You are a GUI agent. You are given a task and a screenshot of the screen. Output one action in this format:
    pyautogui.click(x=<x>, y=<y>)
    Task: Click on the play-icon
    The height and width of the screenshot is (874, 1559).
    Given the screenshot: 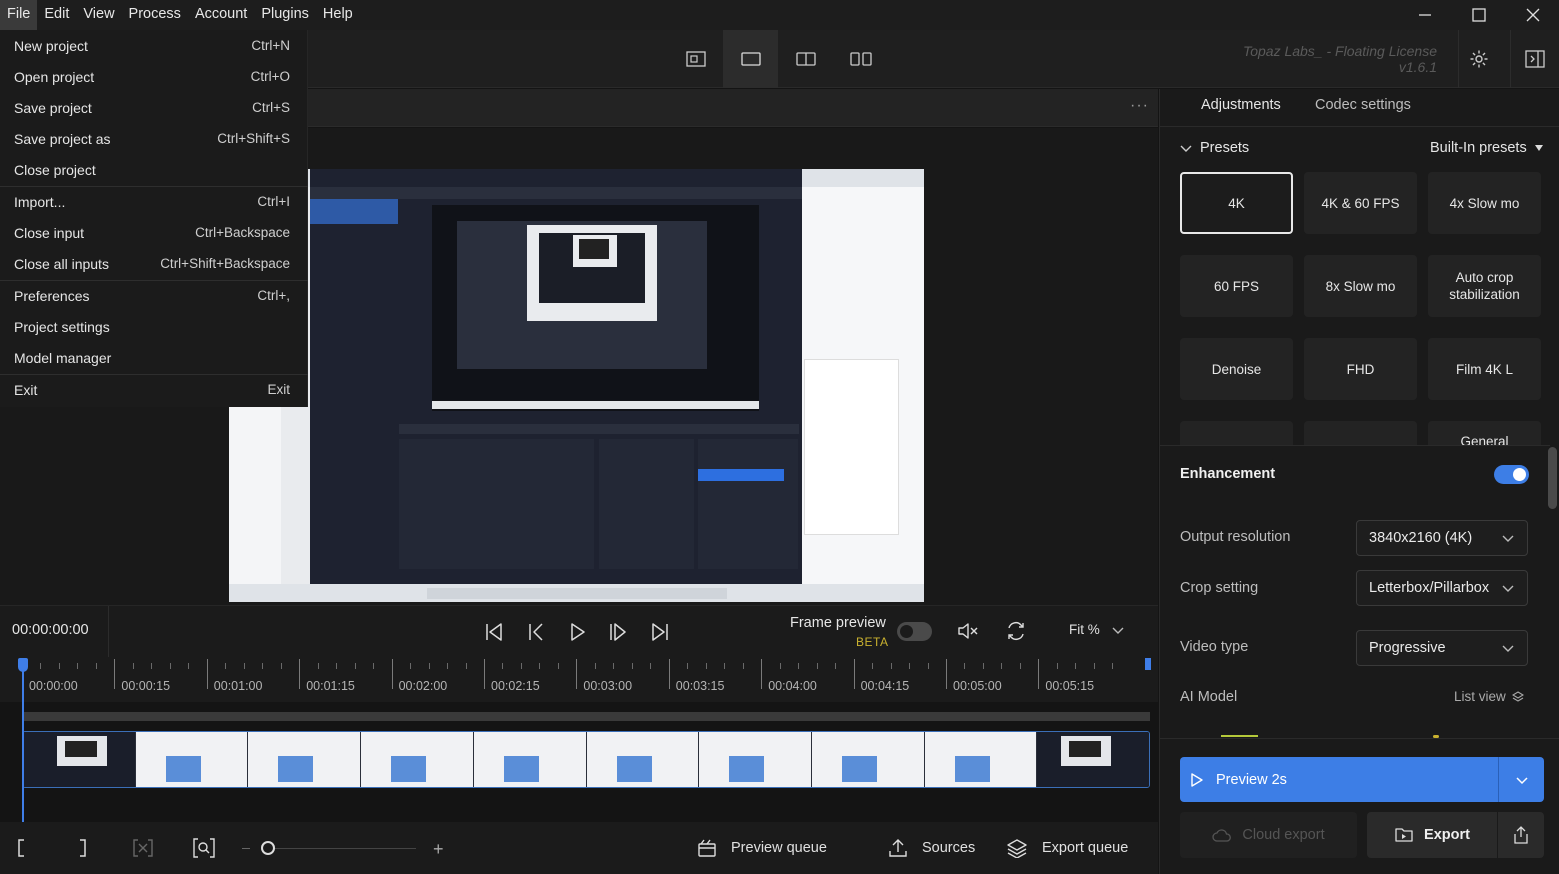 What is the action you would take?
    pyautogui.click(x=578, y=632)
    